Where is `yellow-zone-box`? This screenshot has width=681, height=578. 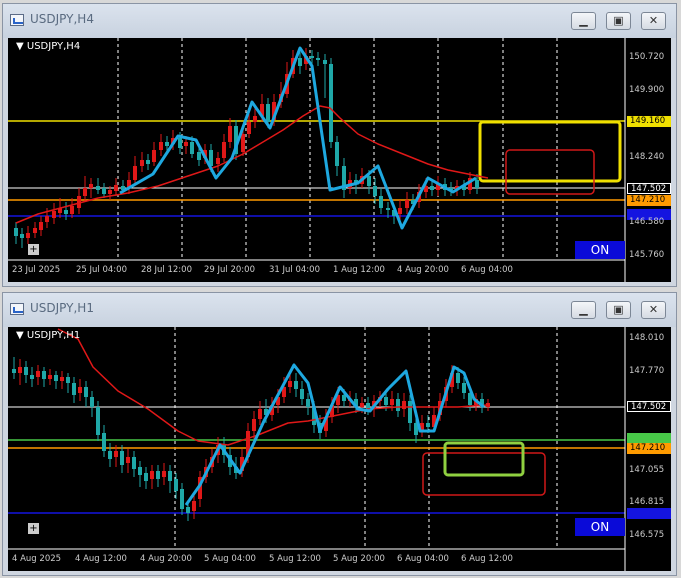 yellow-zone-box is located at coordinates (550, 151).